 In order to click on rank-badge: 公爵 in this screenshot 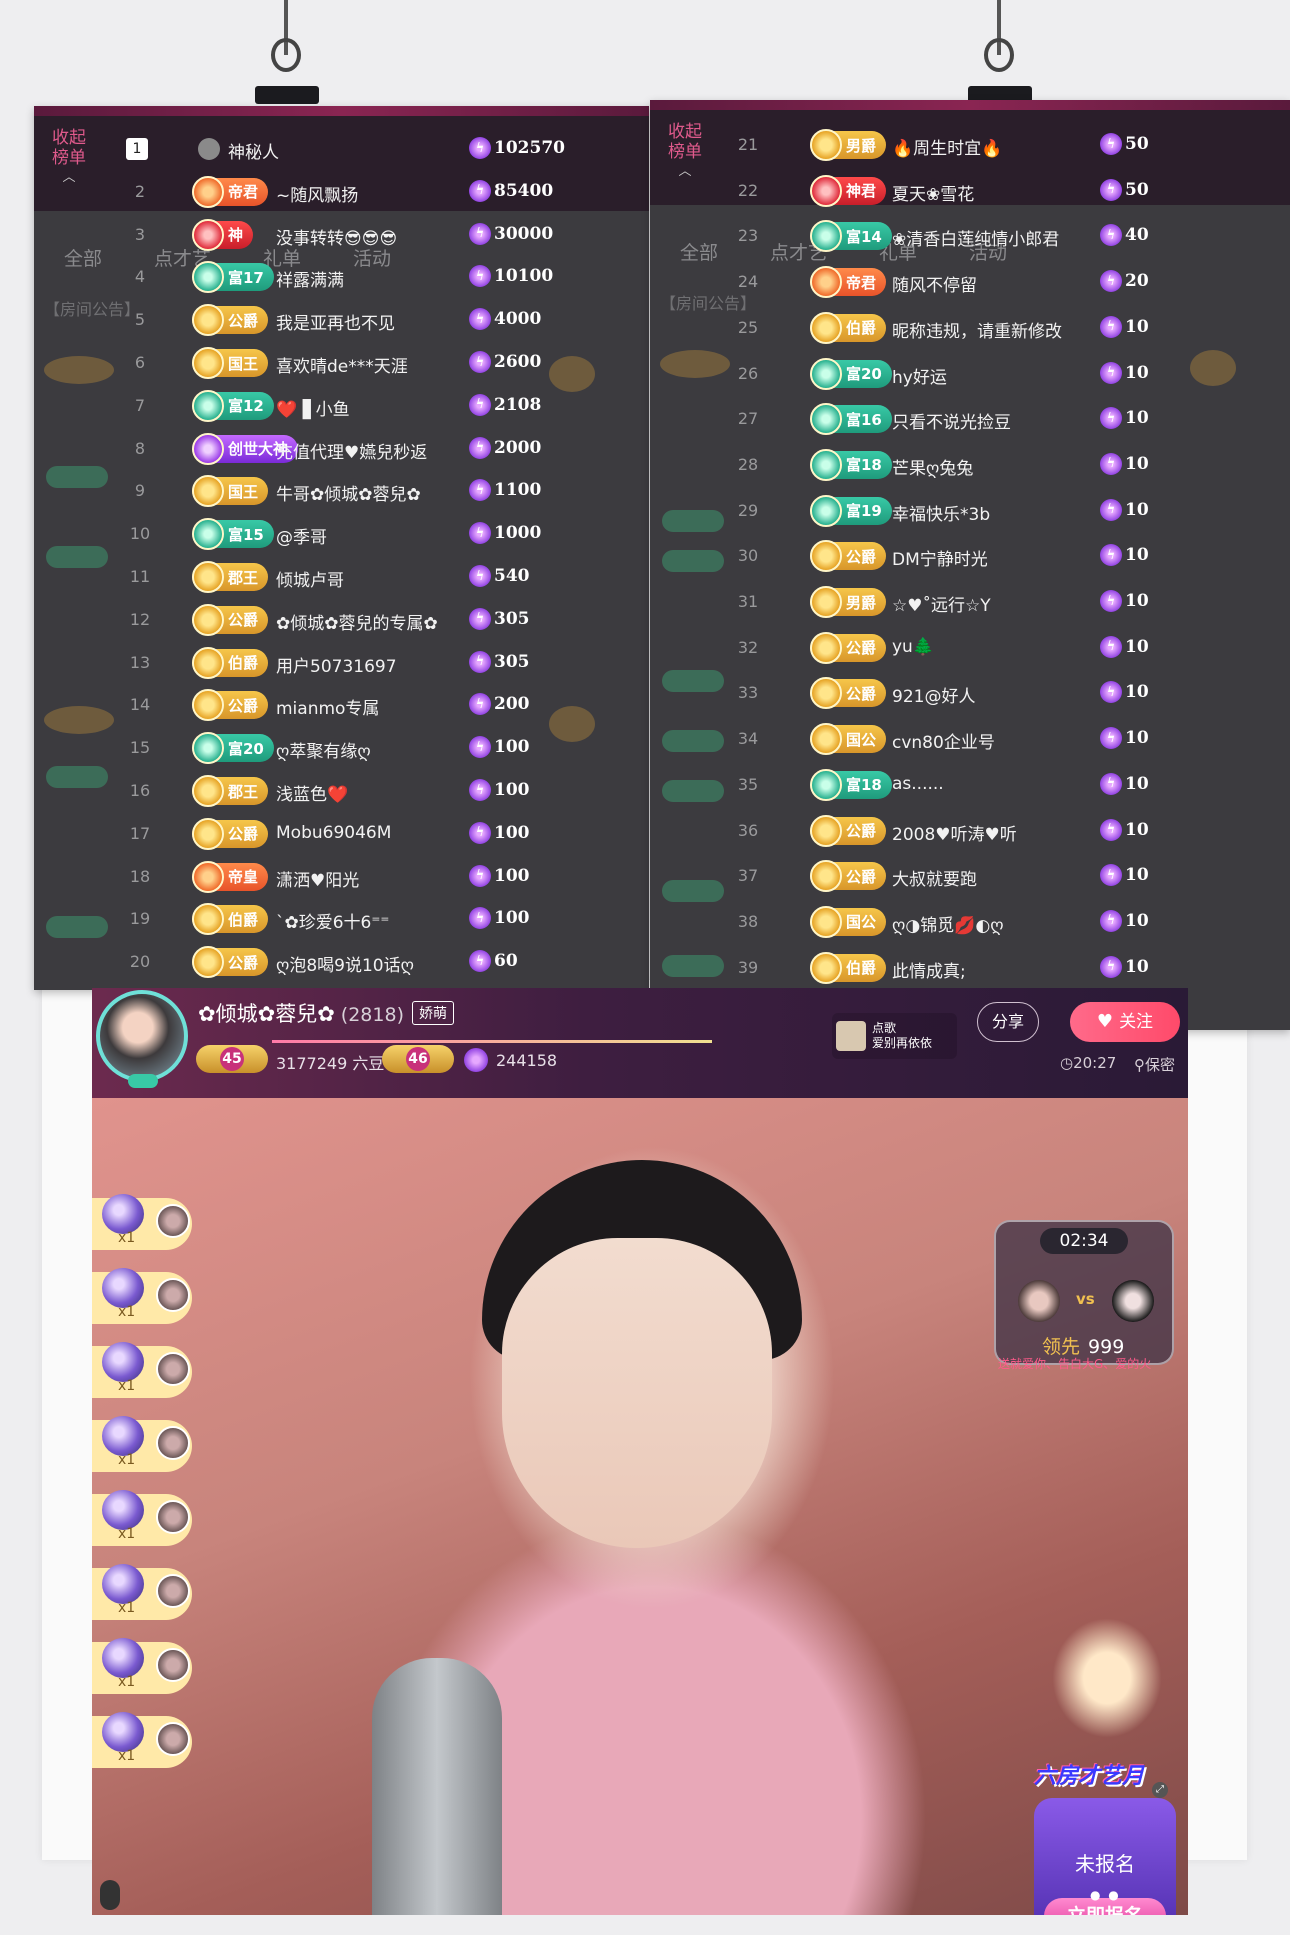, I will do `click(848, 556)`.